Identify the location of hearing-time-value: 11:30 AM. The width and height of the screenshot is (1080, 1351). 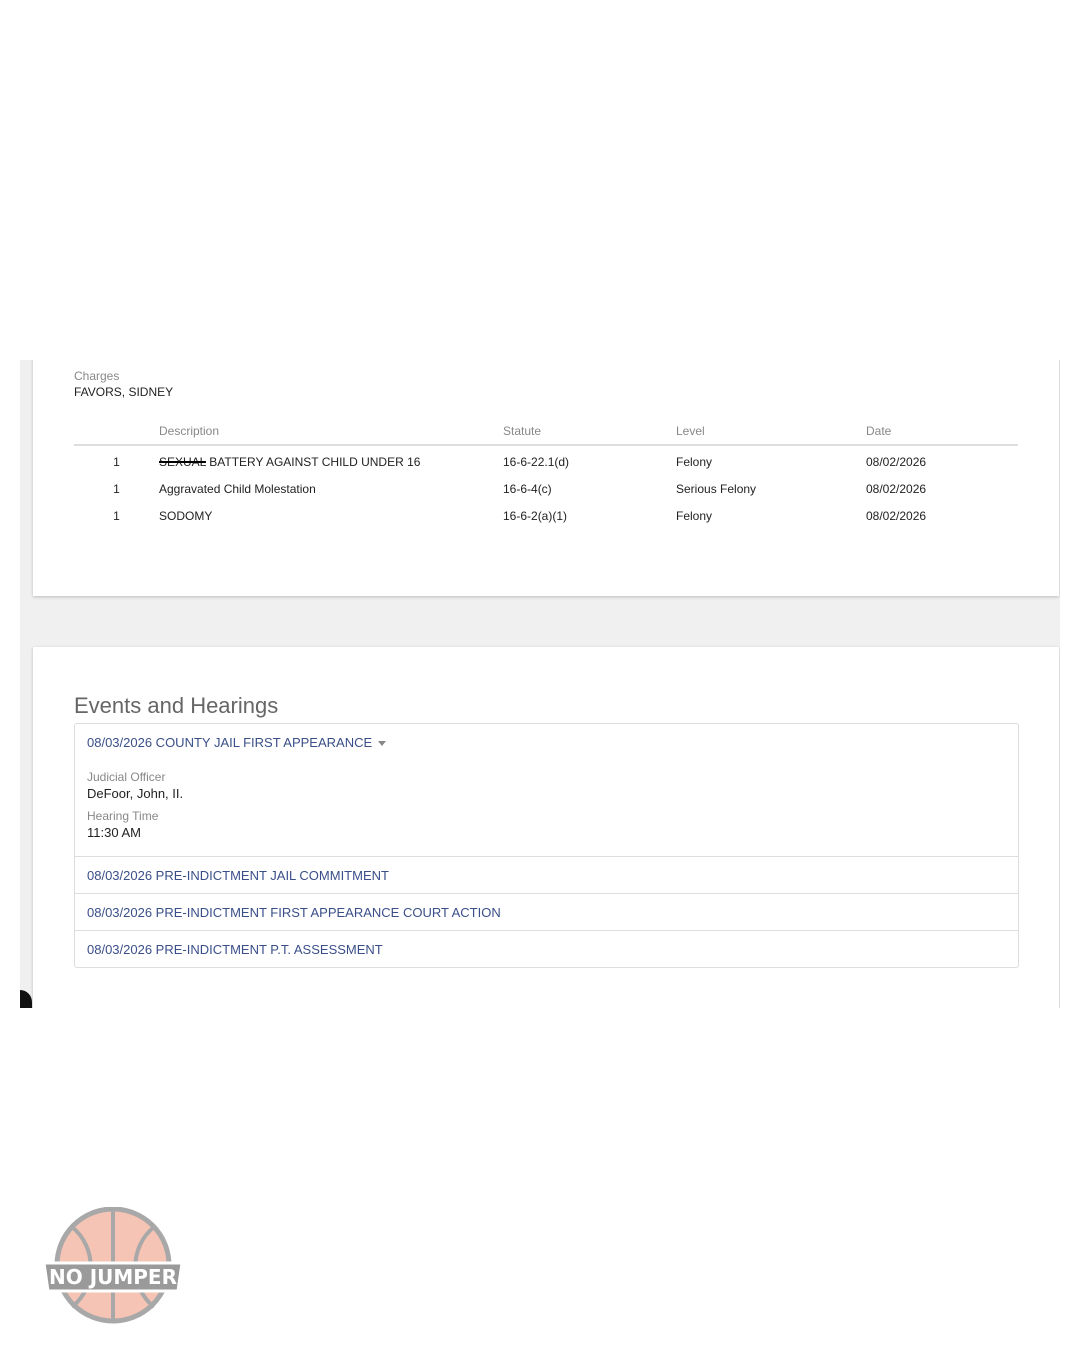
(114, 832).